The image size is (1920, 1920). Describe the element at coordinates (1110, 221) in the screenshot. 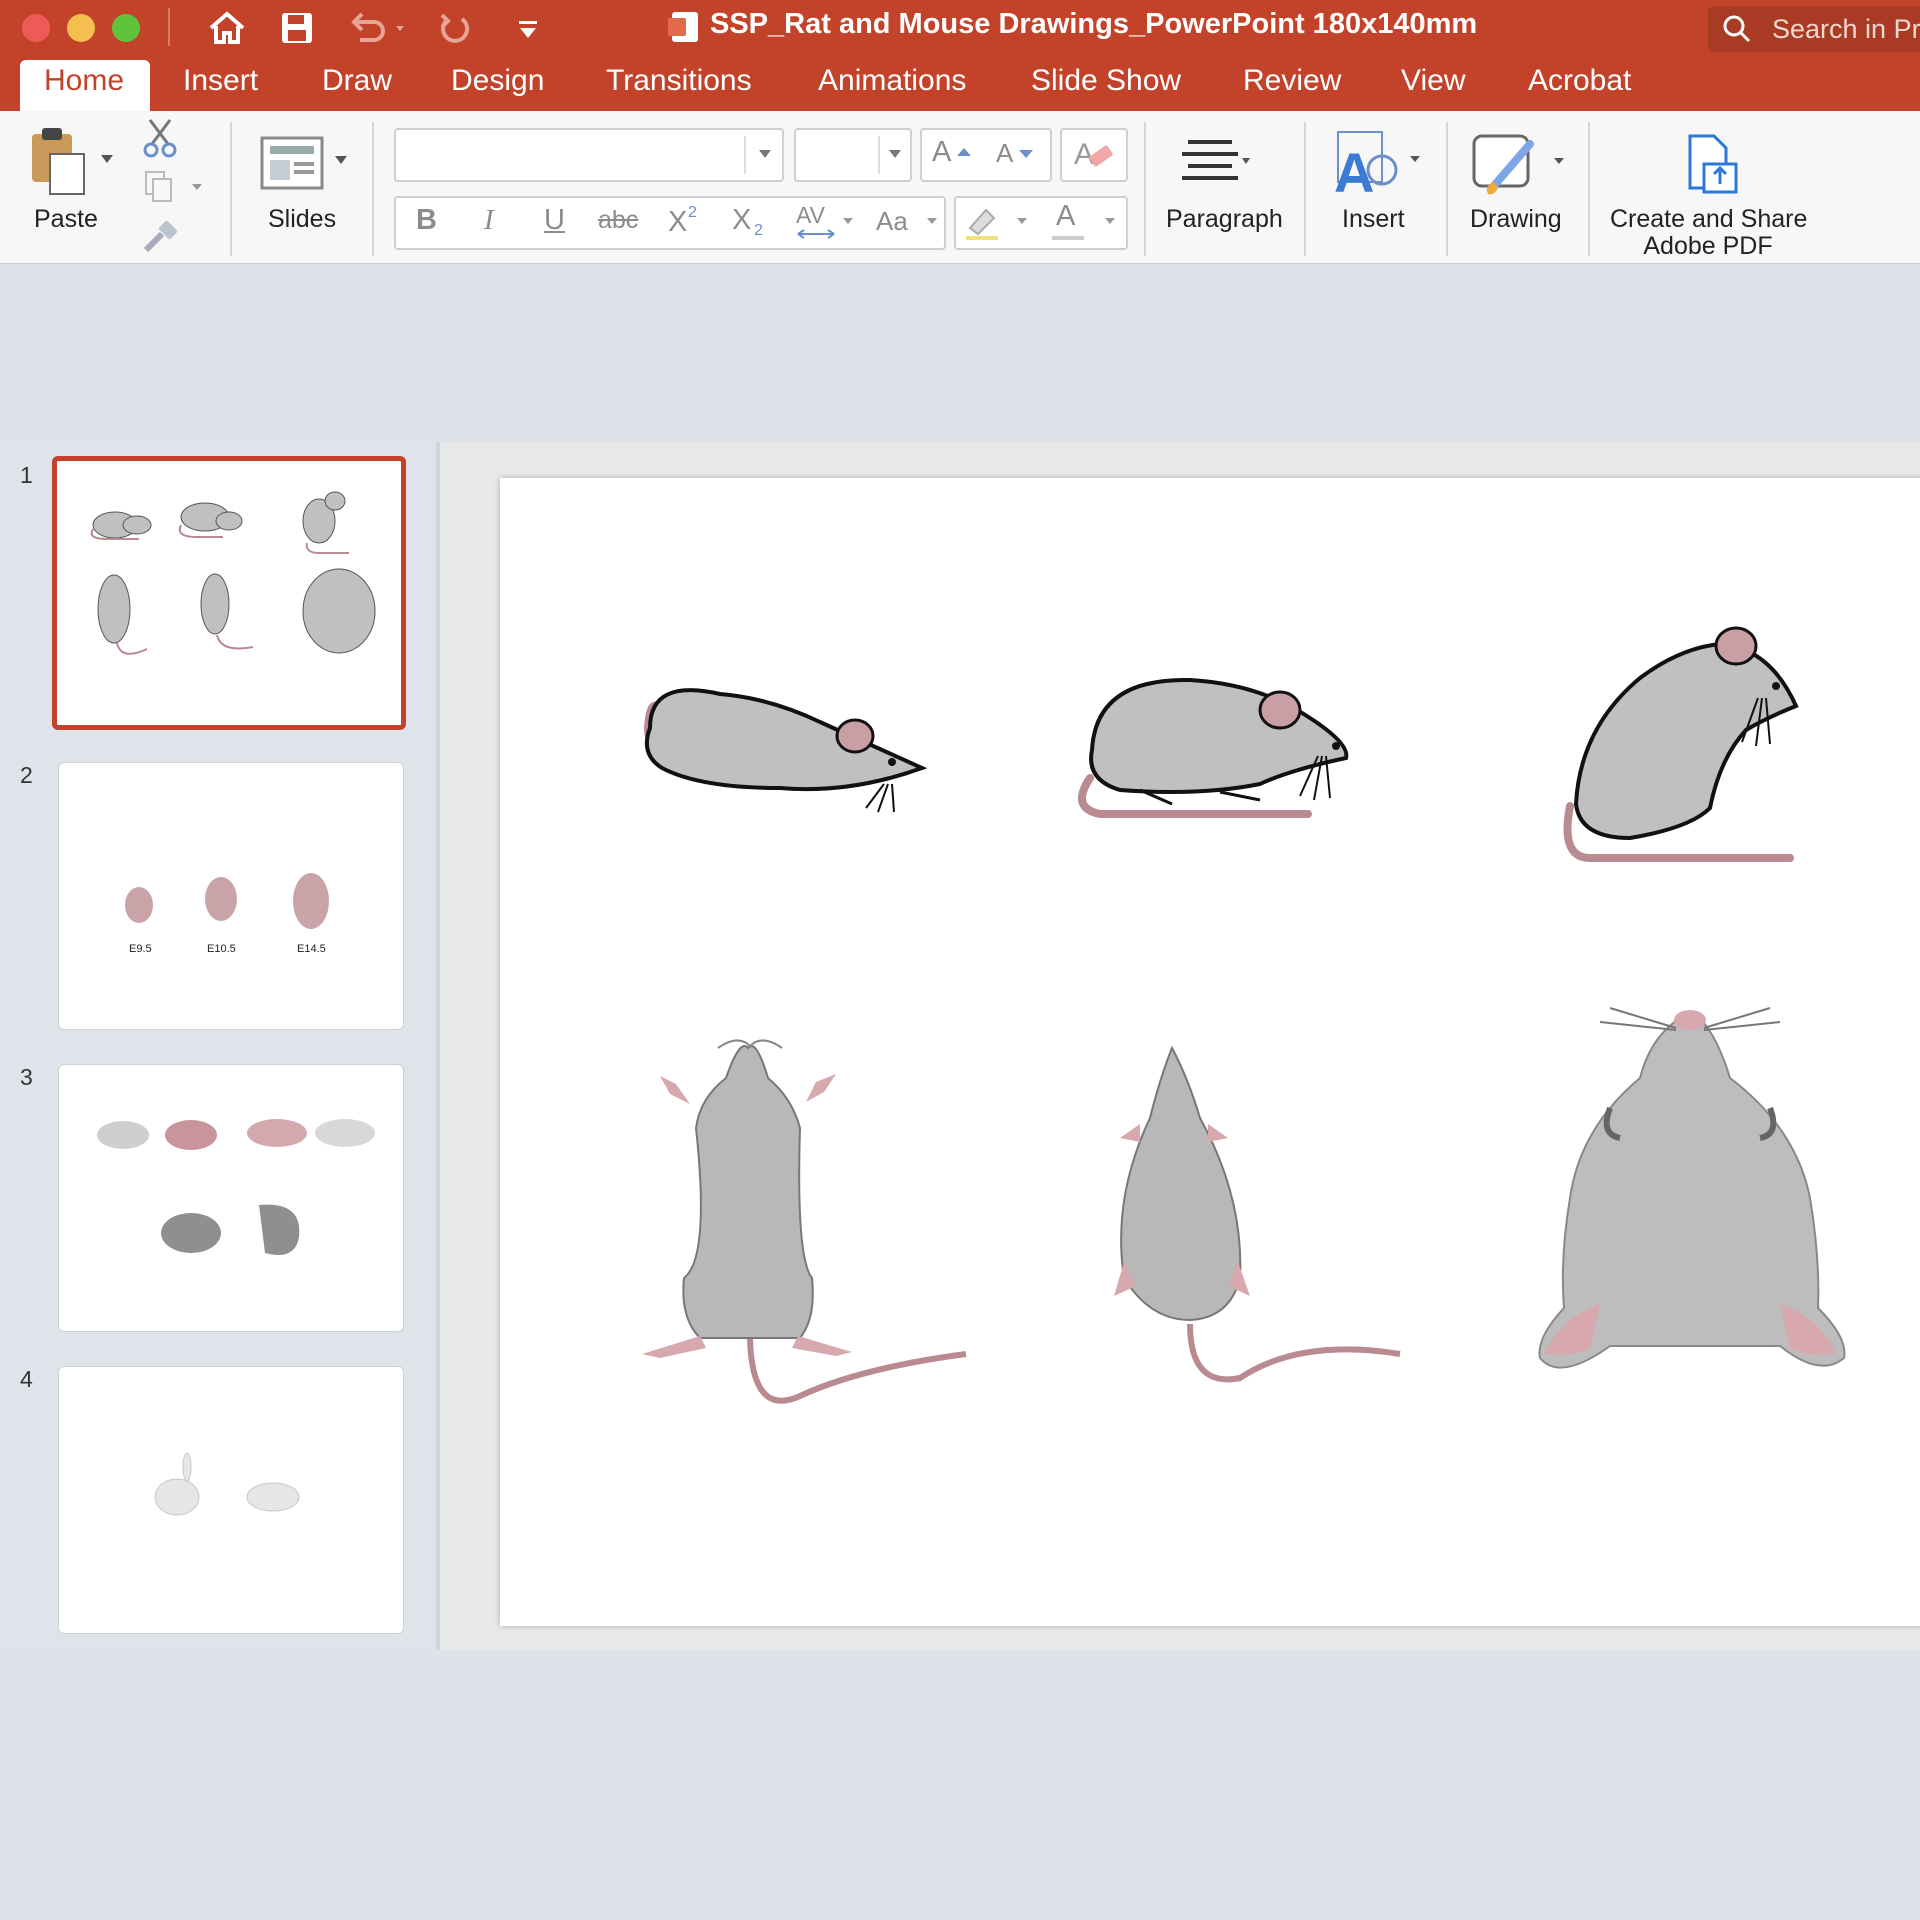

I see `font-color-dropdown-icon` at that location.